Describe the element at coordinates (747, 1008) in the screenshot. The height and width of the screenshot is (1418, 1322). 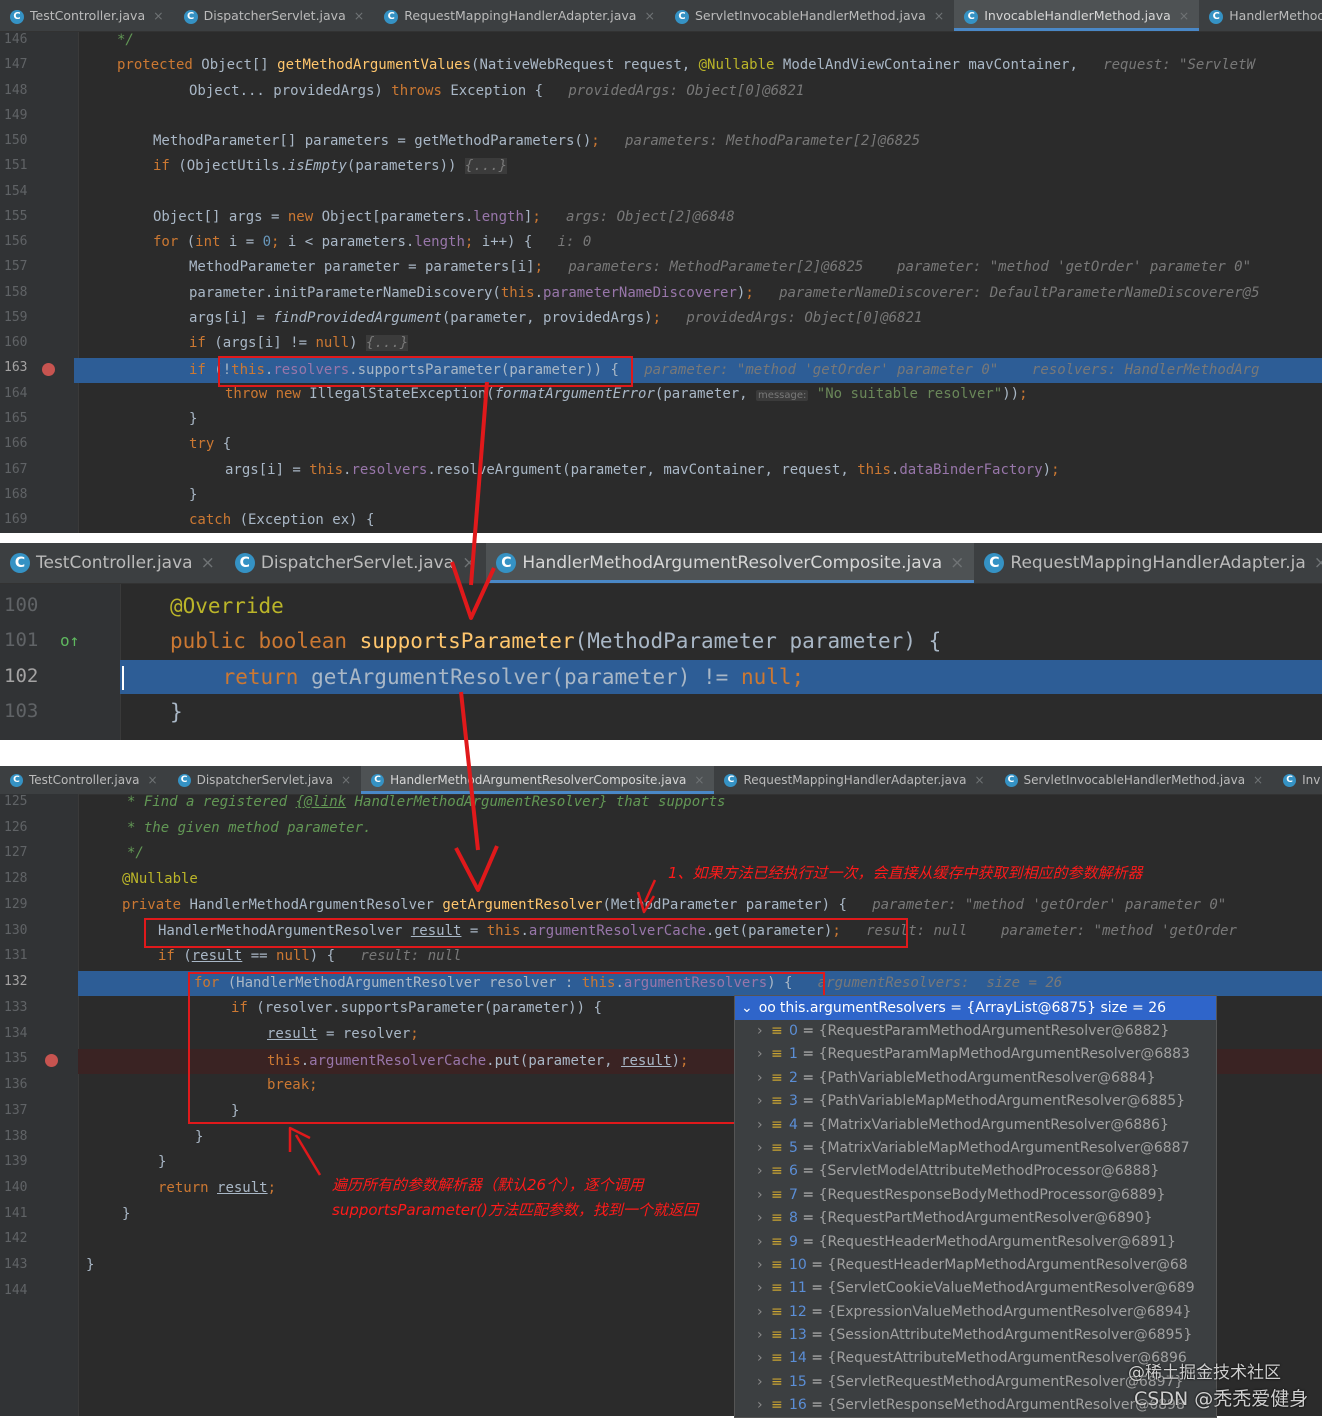
I see `chevron-down-icon: ⌄` at that location.